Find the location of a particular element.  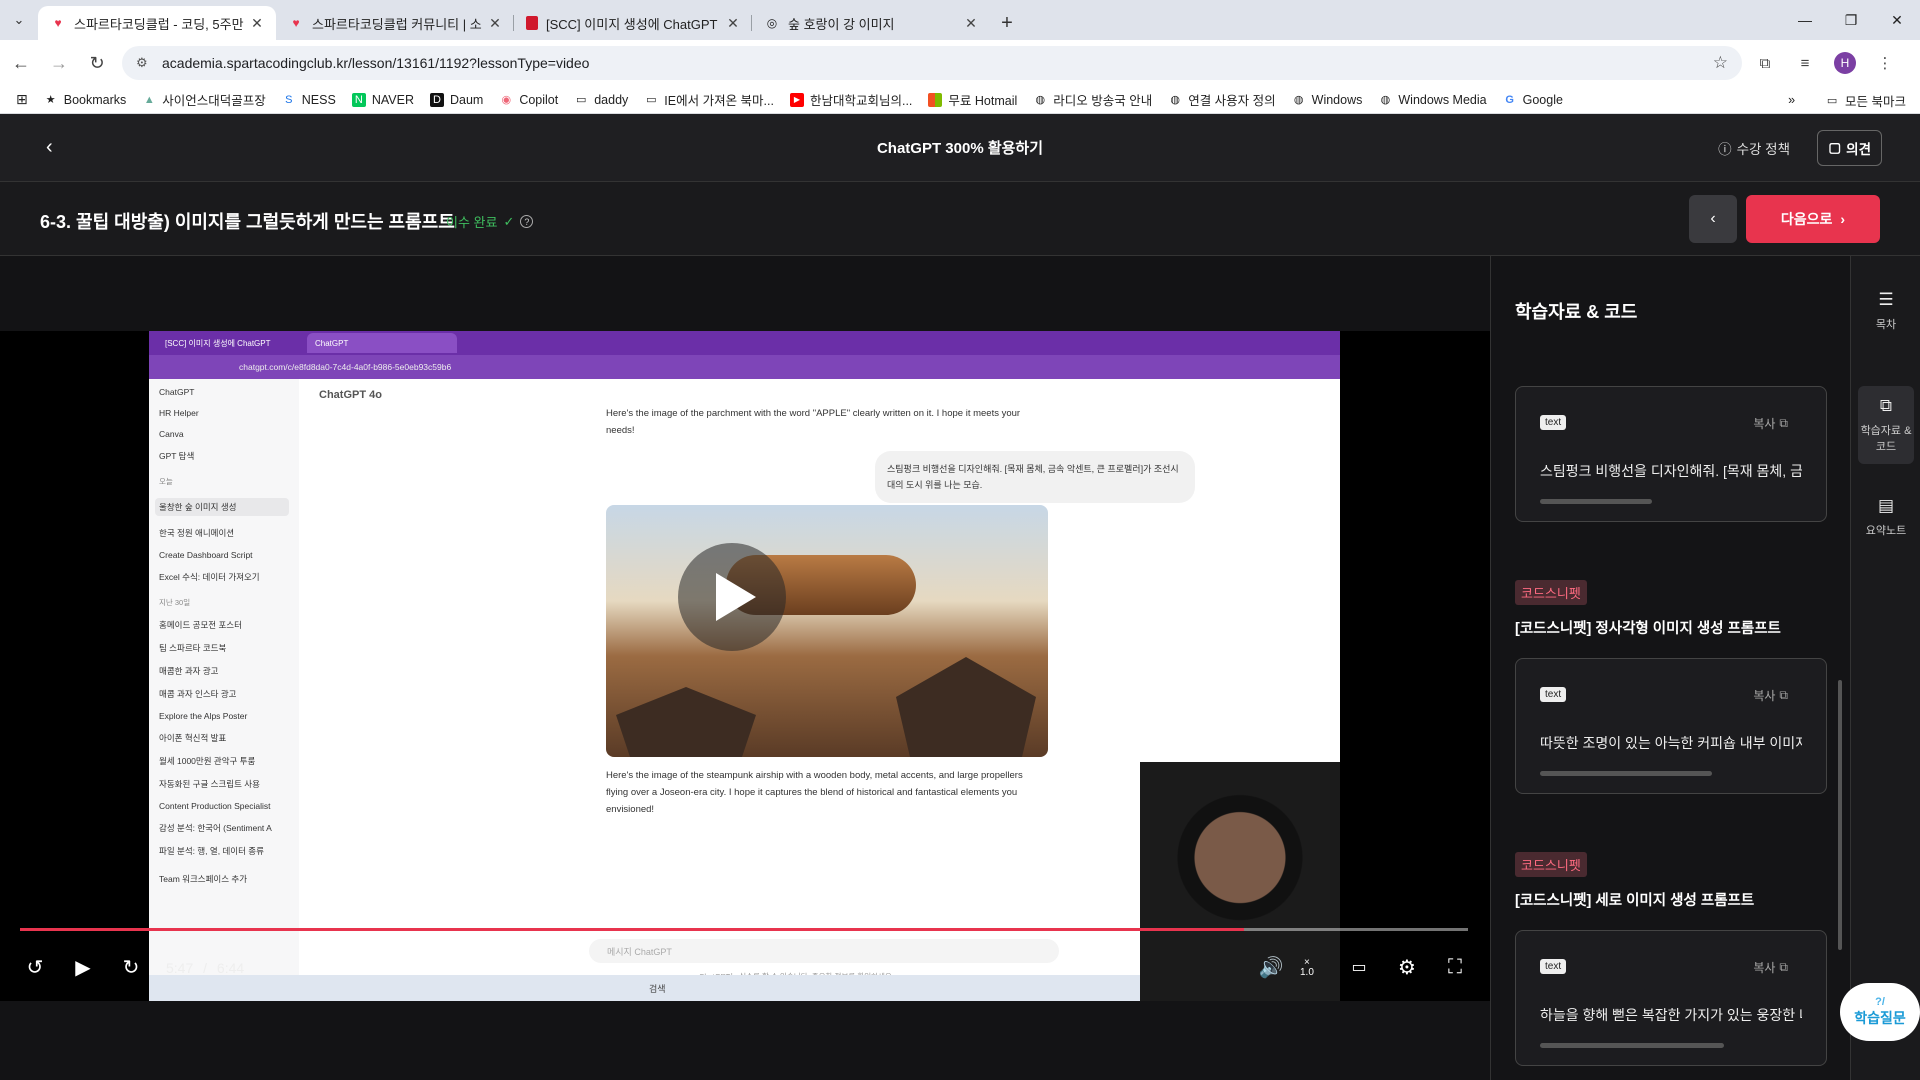

bookmark-item: ◍ 연결 사용자 정의 is located at coordinates (1221, 99).